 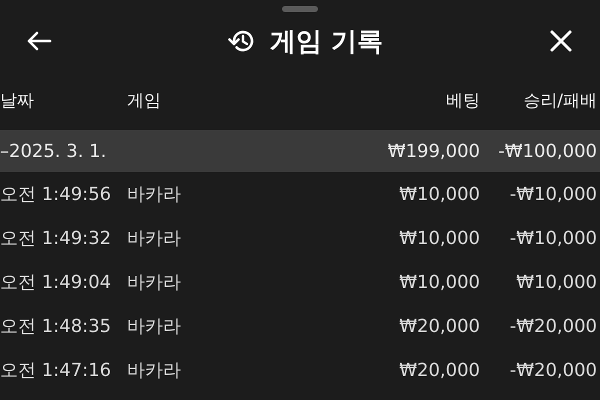 I want to click on column-header: 날짜, so click(x=17, y=101).